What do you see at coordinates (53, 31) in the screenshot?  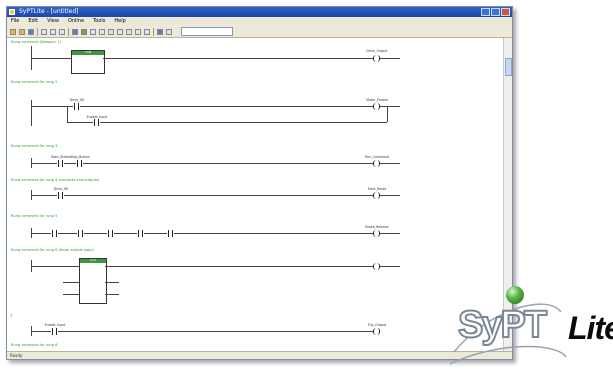 I see `copy-icon` at bounding box center [53, 31].